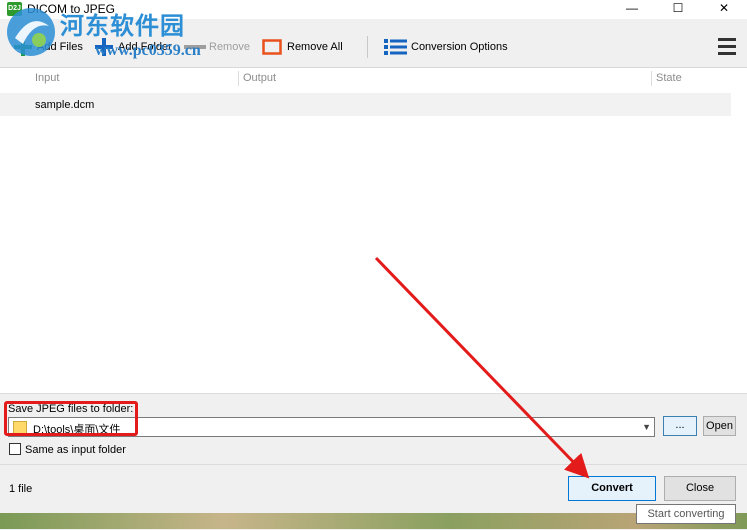  I want to click on chevron-down-icon: ▼, so click(646, 427).